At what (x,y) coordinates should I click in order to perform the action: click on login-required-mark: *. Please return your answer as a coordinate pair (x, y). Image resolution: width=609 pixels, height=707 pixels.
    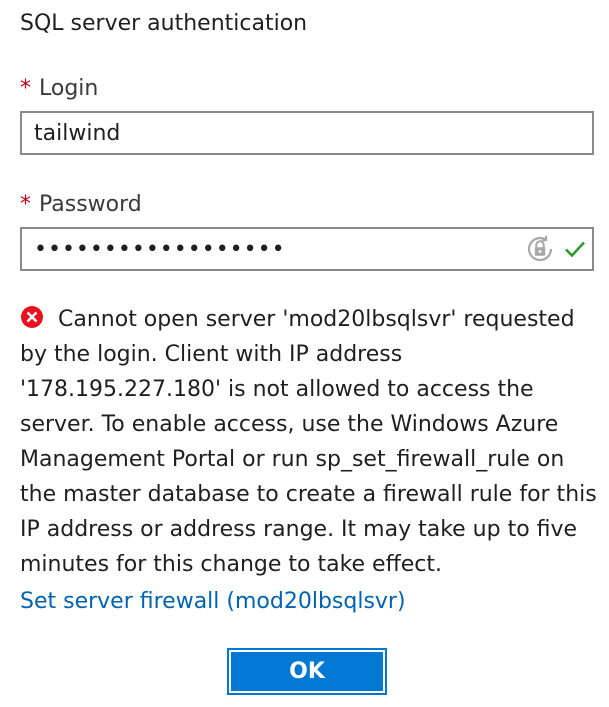
    Looking at the image, I should click on (25, 88).